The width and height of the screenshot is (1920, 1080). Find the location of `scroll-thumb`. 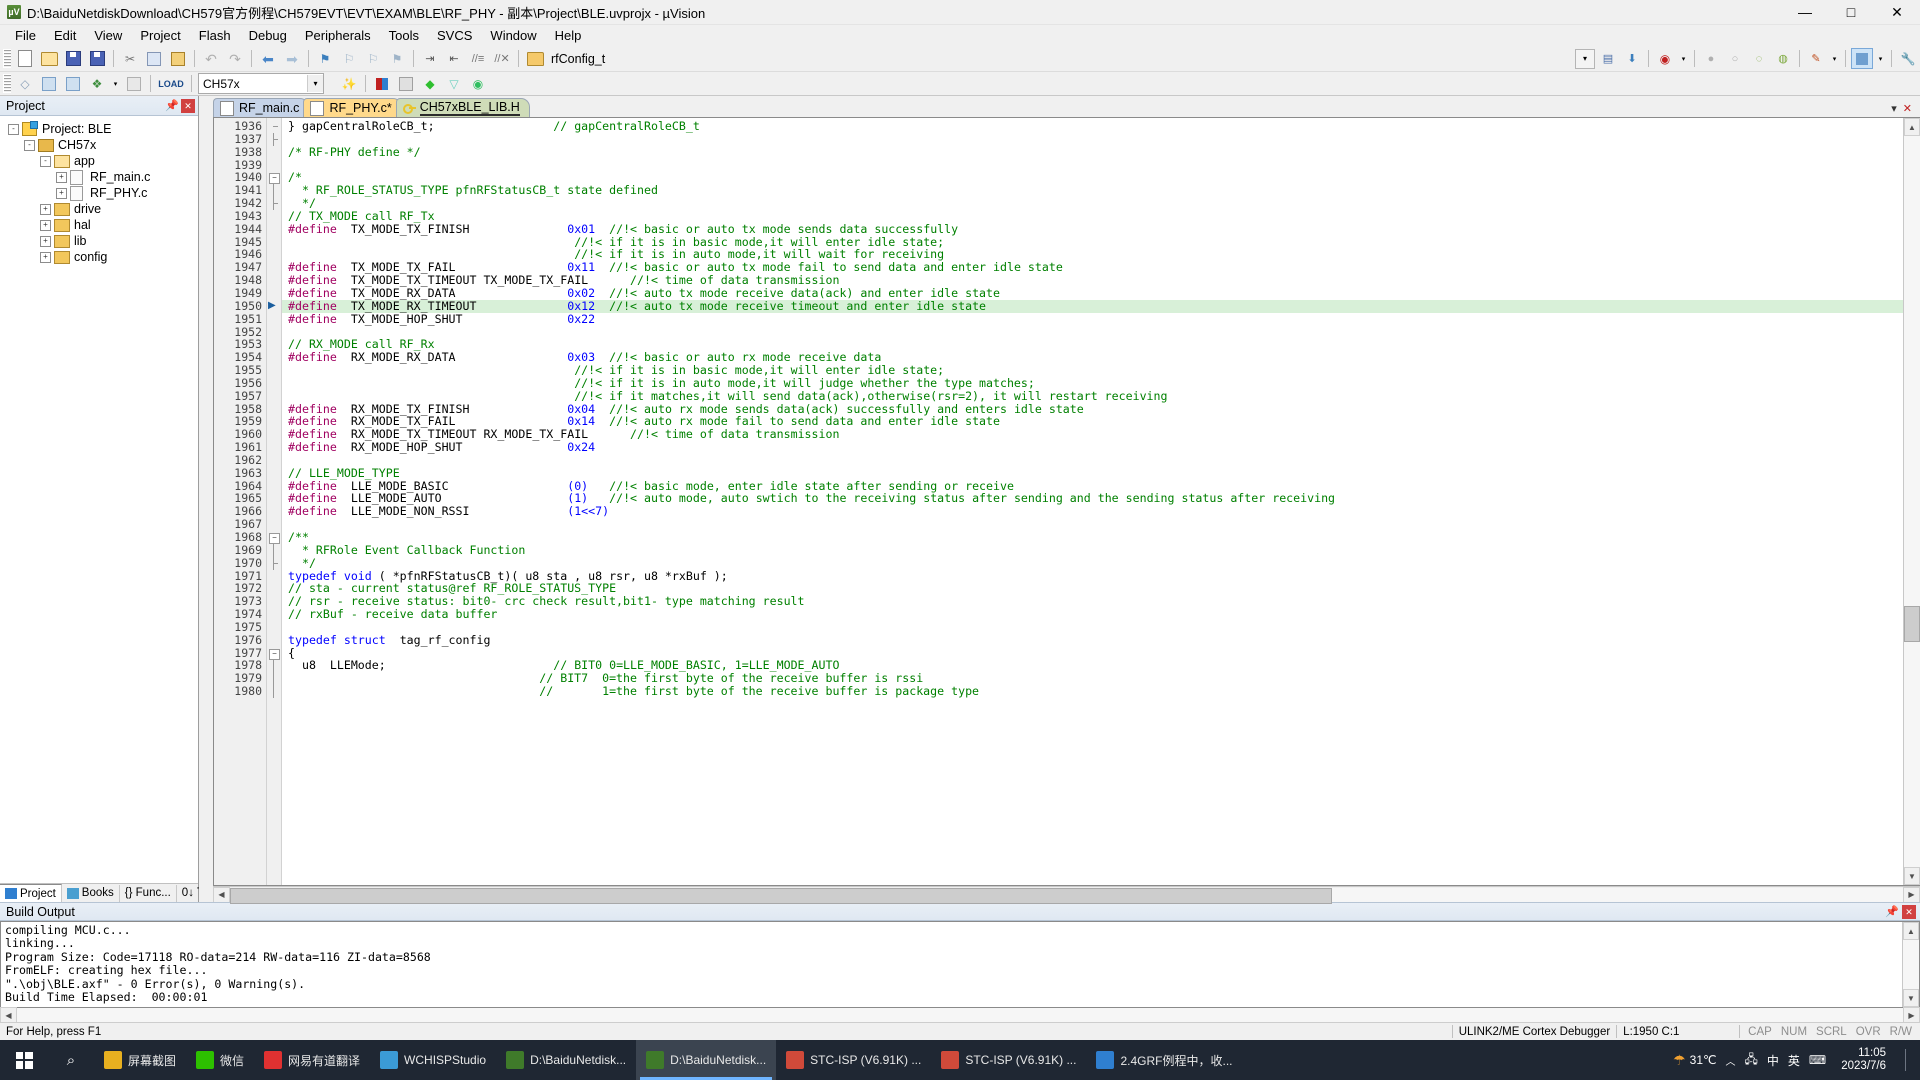

scroll-thumb is located at coordinates (1912, 624).